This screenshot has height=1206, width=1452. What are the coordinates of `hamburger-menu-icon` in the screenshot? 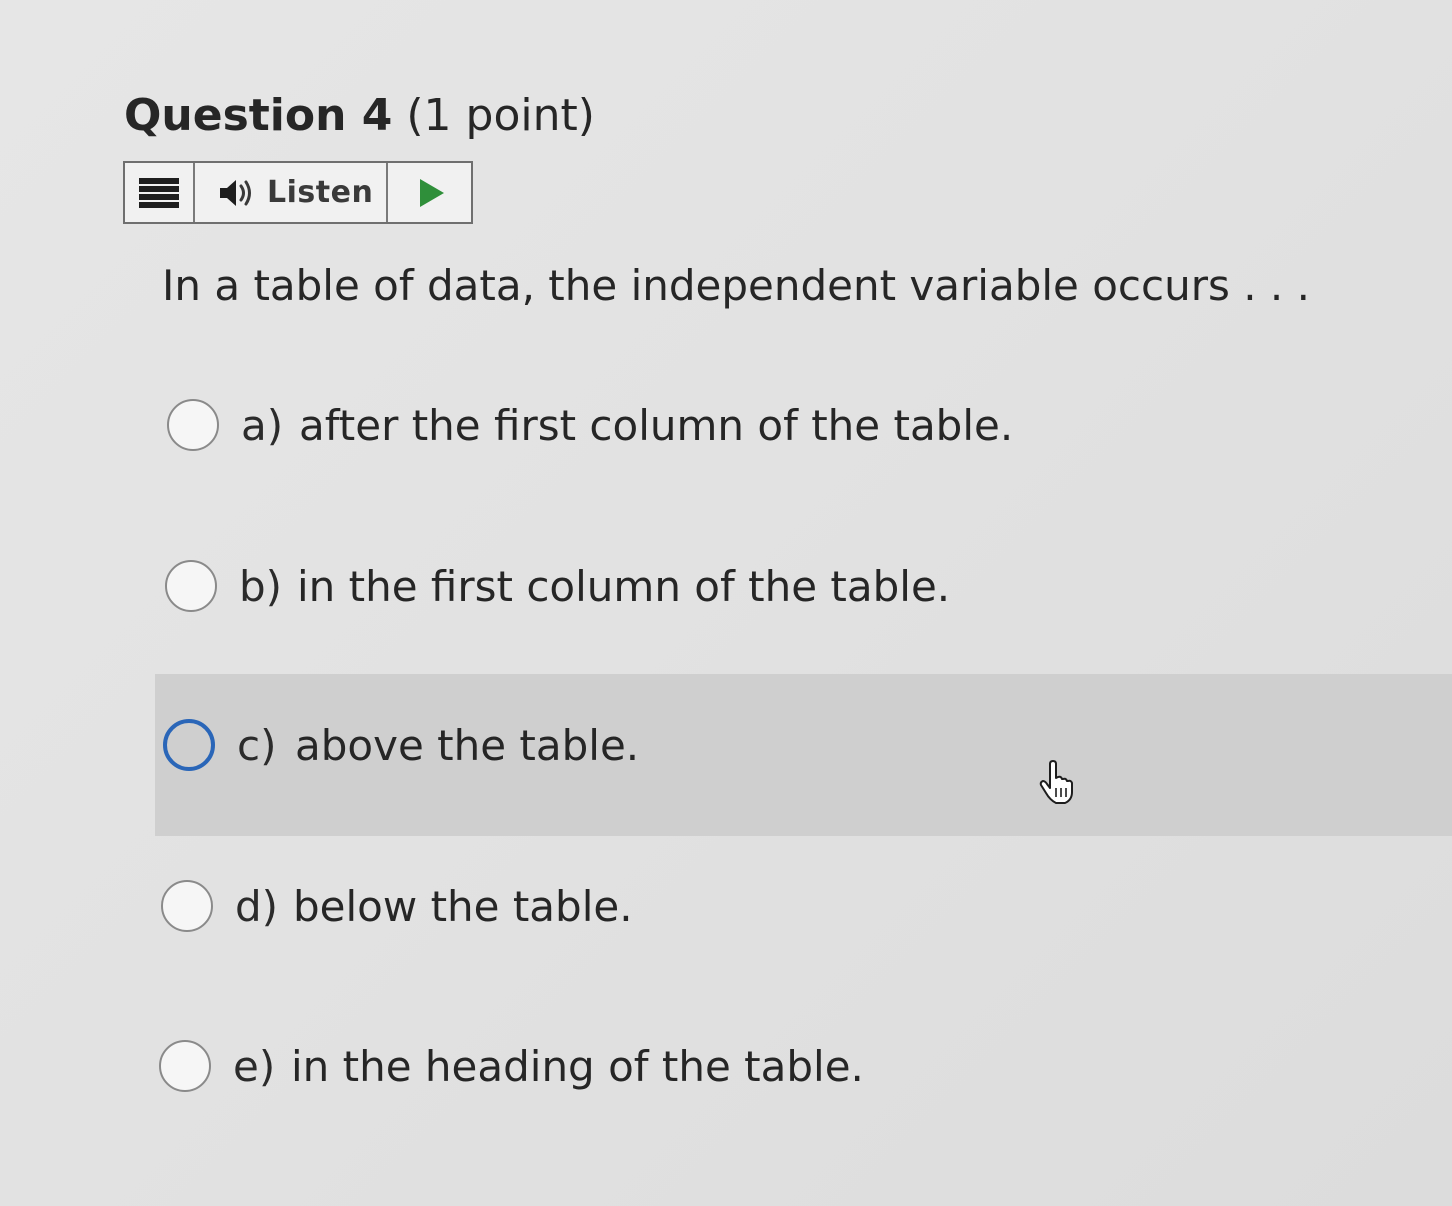 It's located at (159, 192).